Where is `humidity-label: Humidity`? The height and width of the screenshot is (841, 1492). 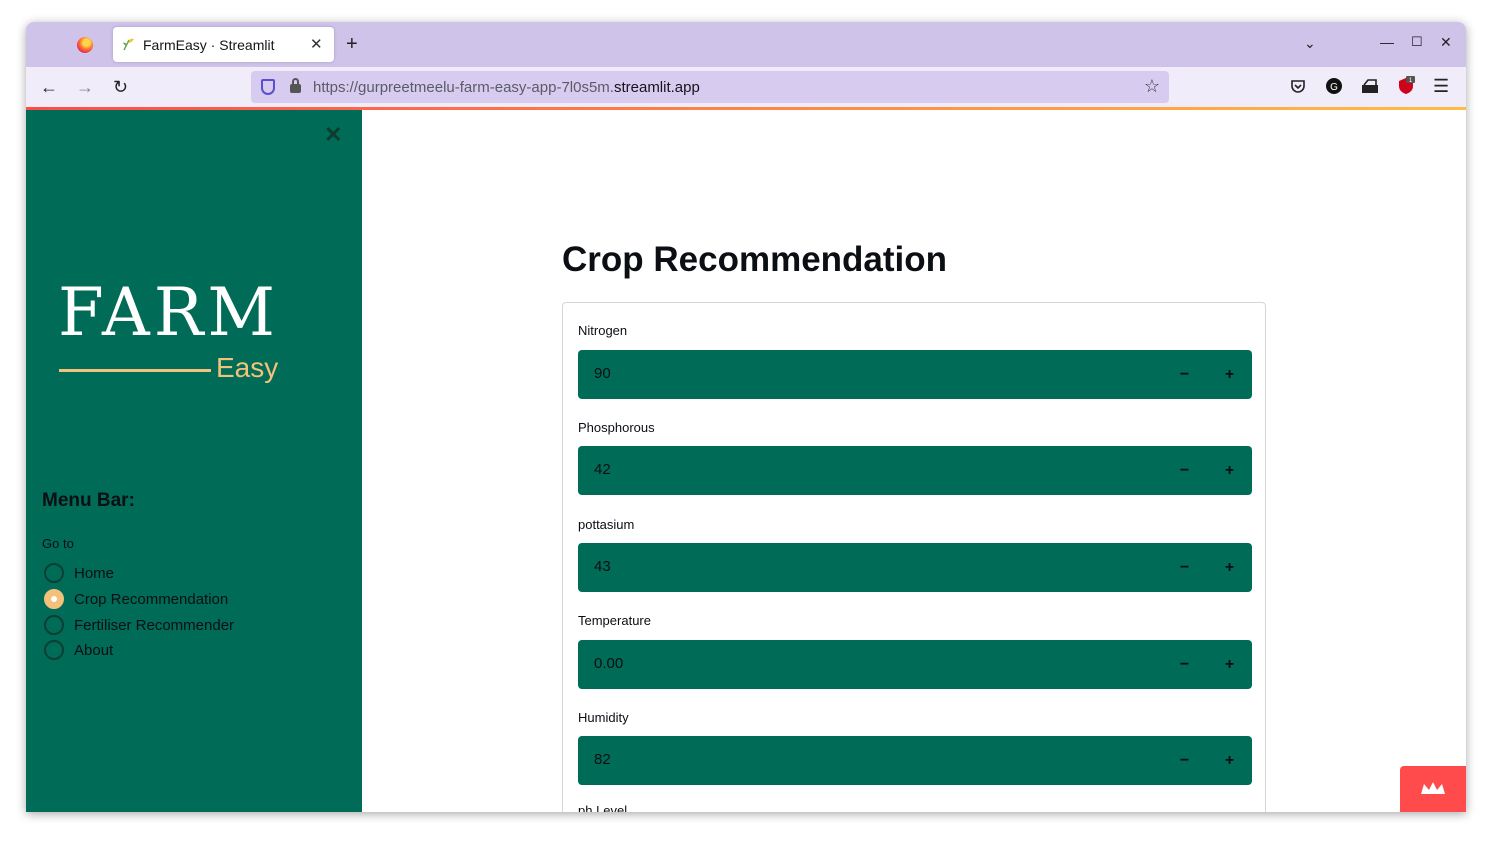 humidity-label: Humidity is located at coordinates (603, 717).